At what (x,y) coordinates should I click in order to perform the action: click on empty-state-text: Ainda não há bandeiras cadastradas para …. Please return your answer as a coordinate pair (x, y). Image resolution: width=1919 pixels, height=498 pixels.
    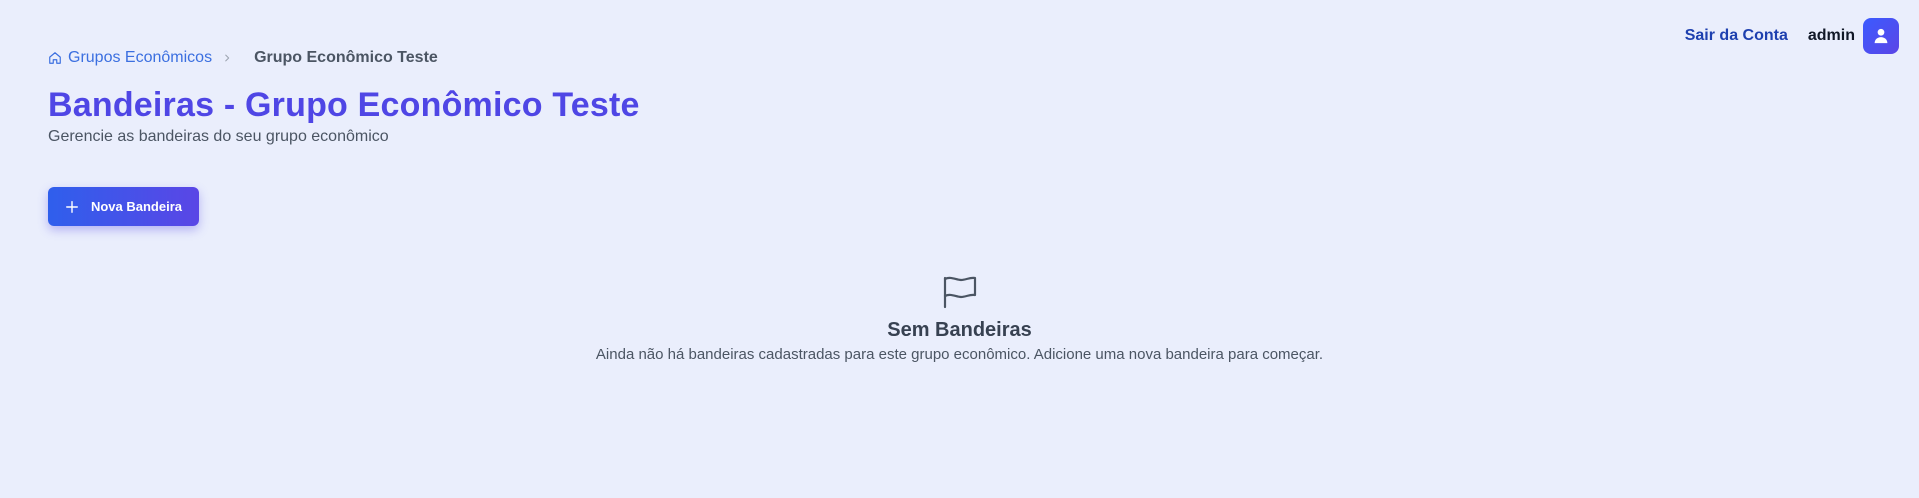
    Looking at the image, I should click on (959, 354).